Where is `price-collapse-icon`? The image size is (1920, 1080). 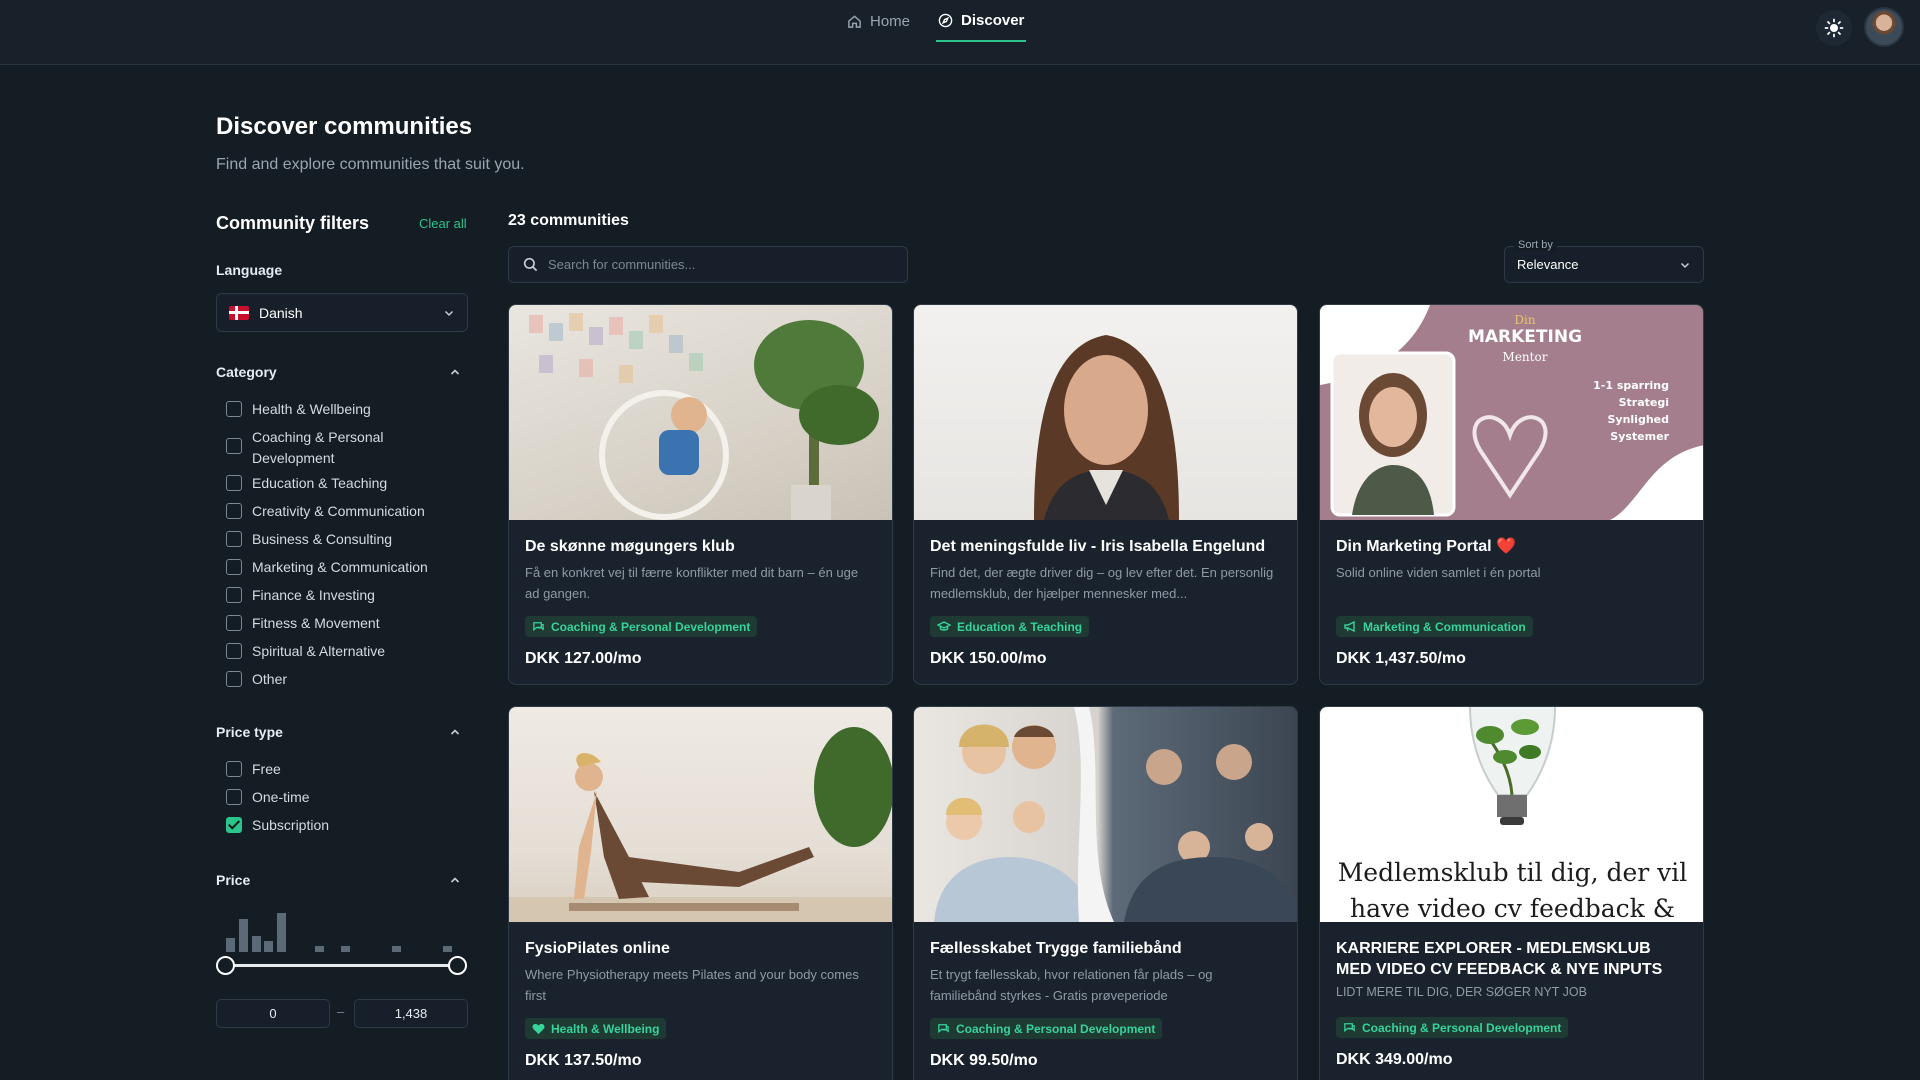 price-collapse-icon is located at coordinates (455, 880).